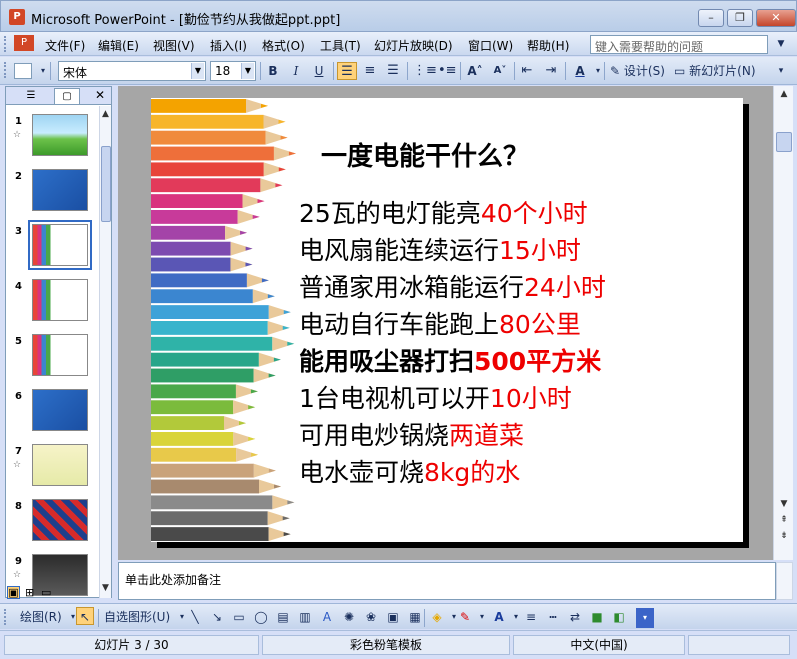 The height and width of the screenshot is (659, 797). I want to click on close-button: ✕, so click(776, 18).